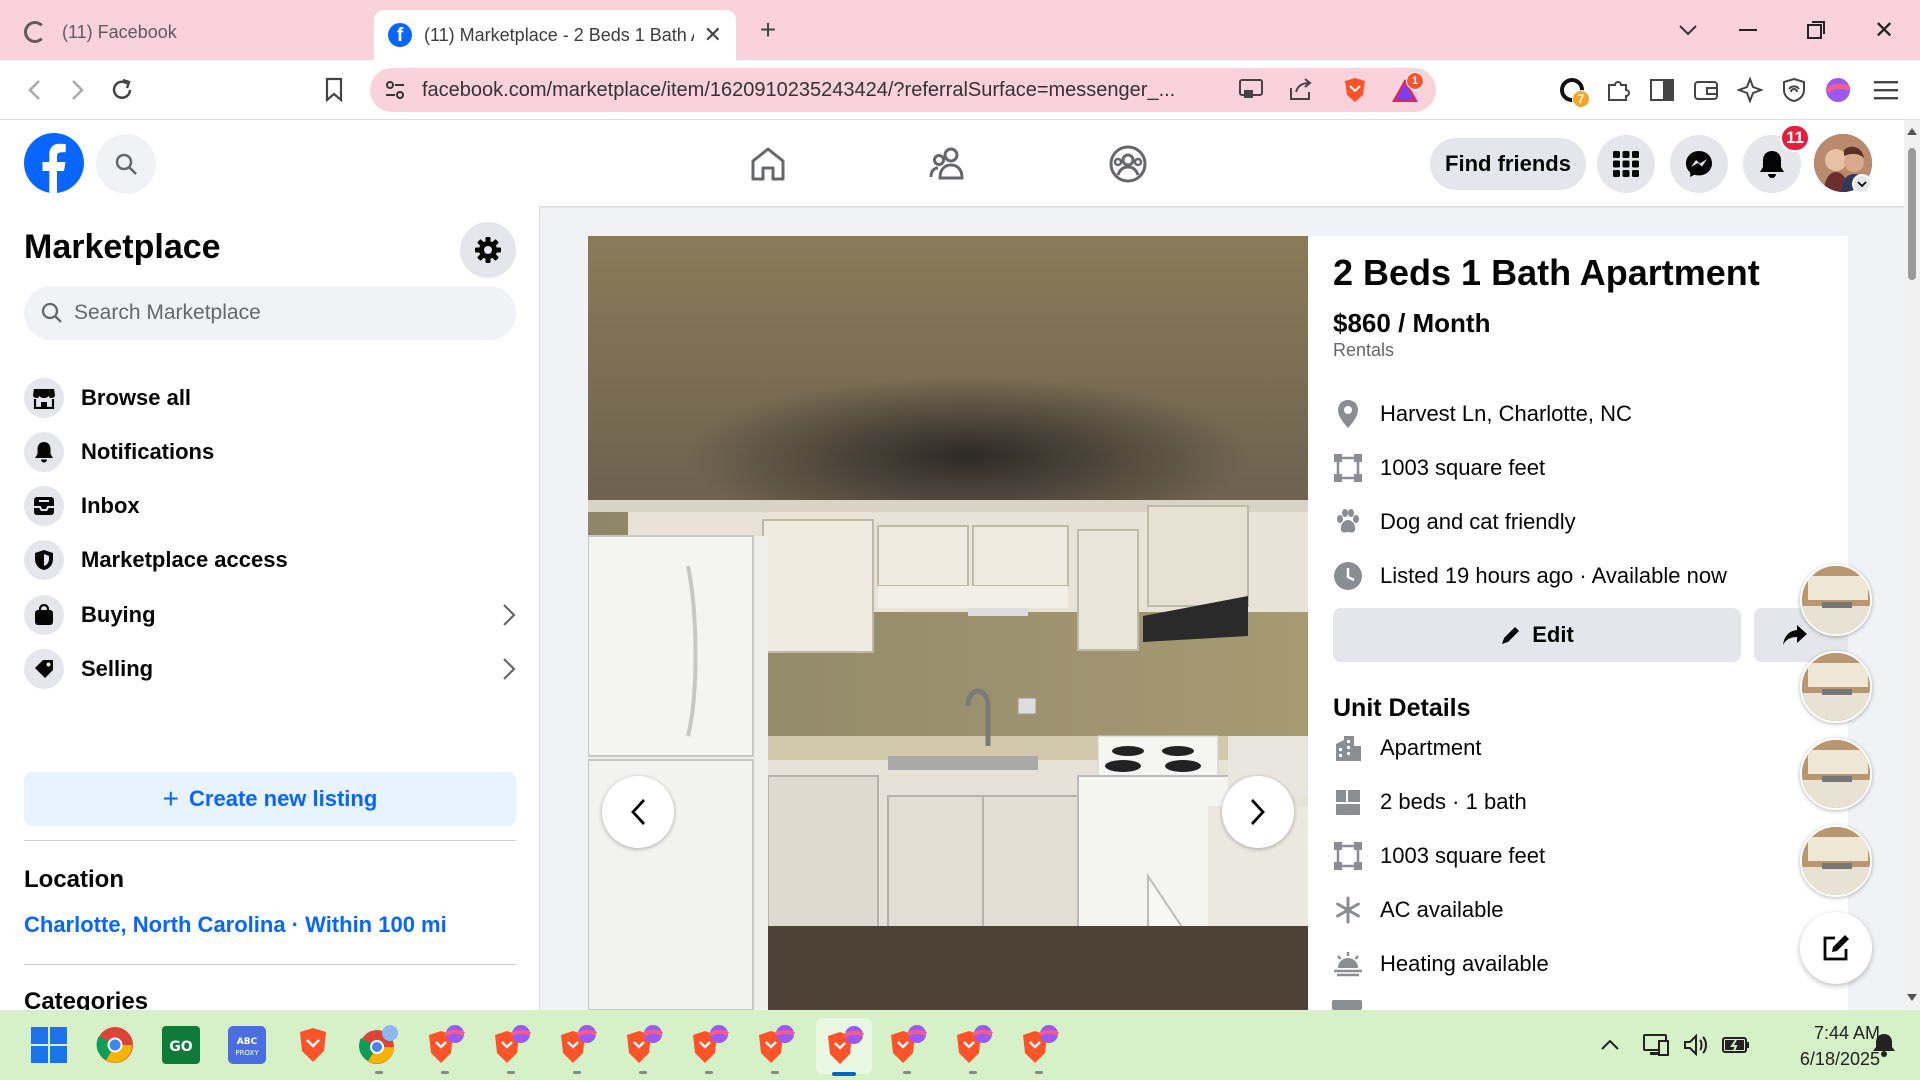 This screenshot has height=1080, width=1920. I want to click on unit-heating: Heating available, so click(1440, 964).